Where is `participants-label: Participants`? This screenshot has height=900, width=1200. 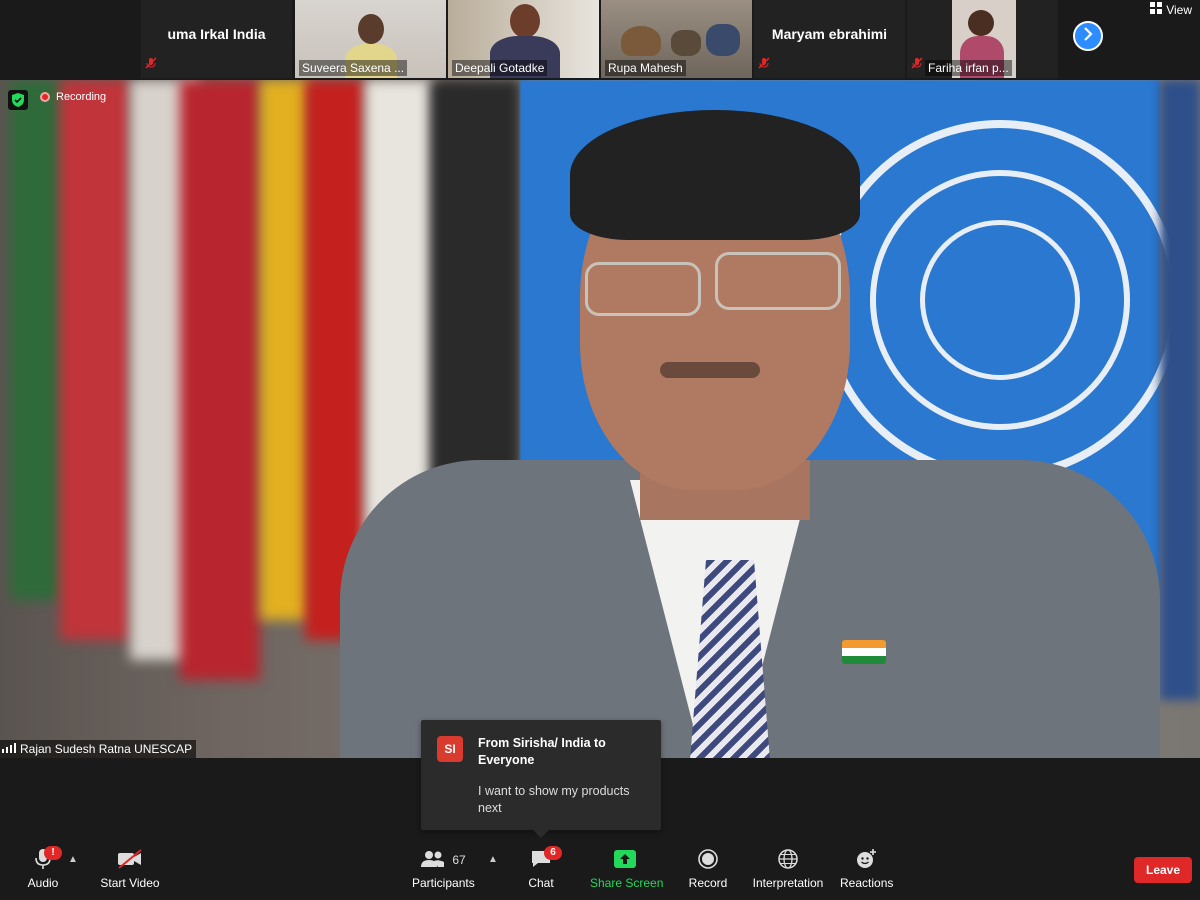 participants-label: Participants is located at coordinates (443, 883).